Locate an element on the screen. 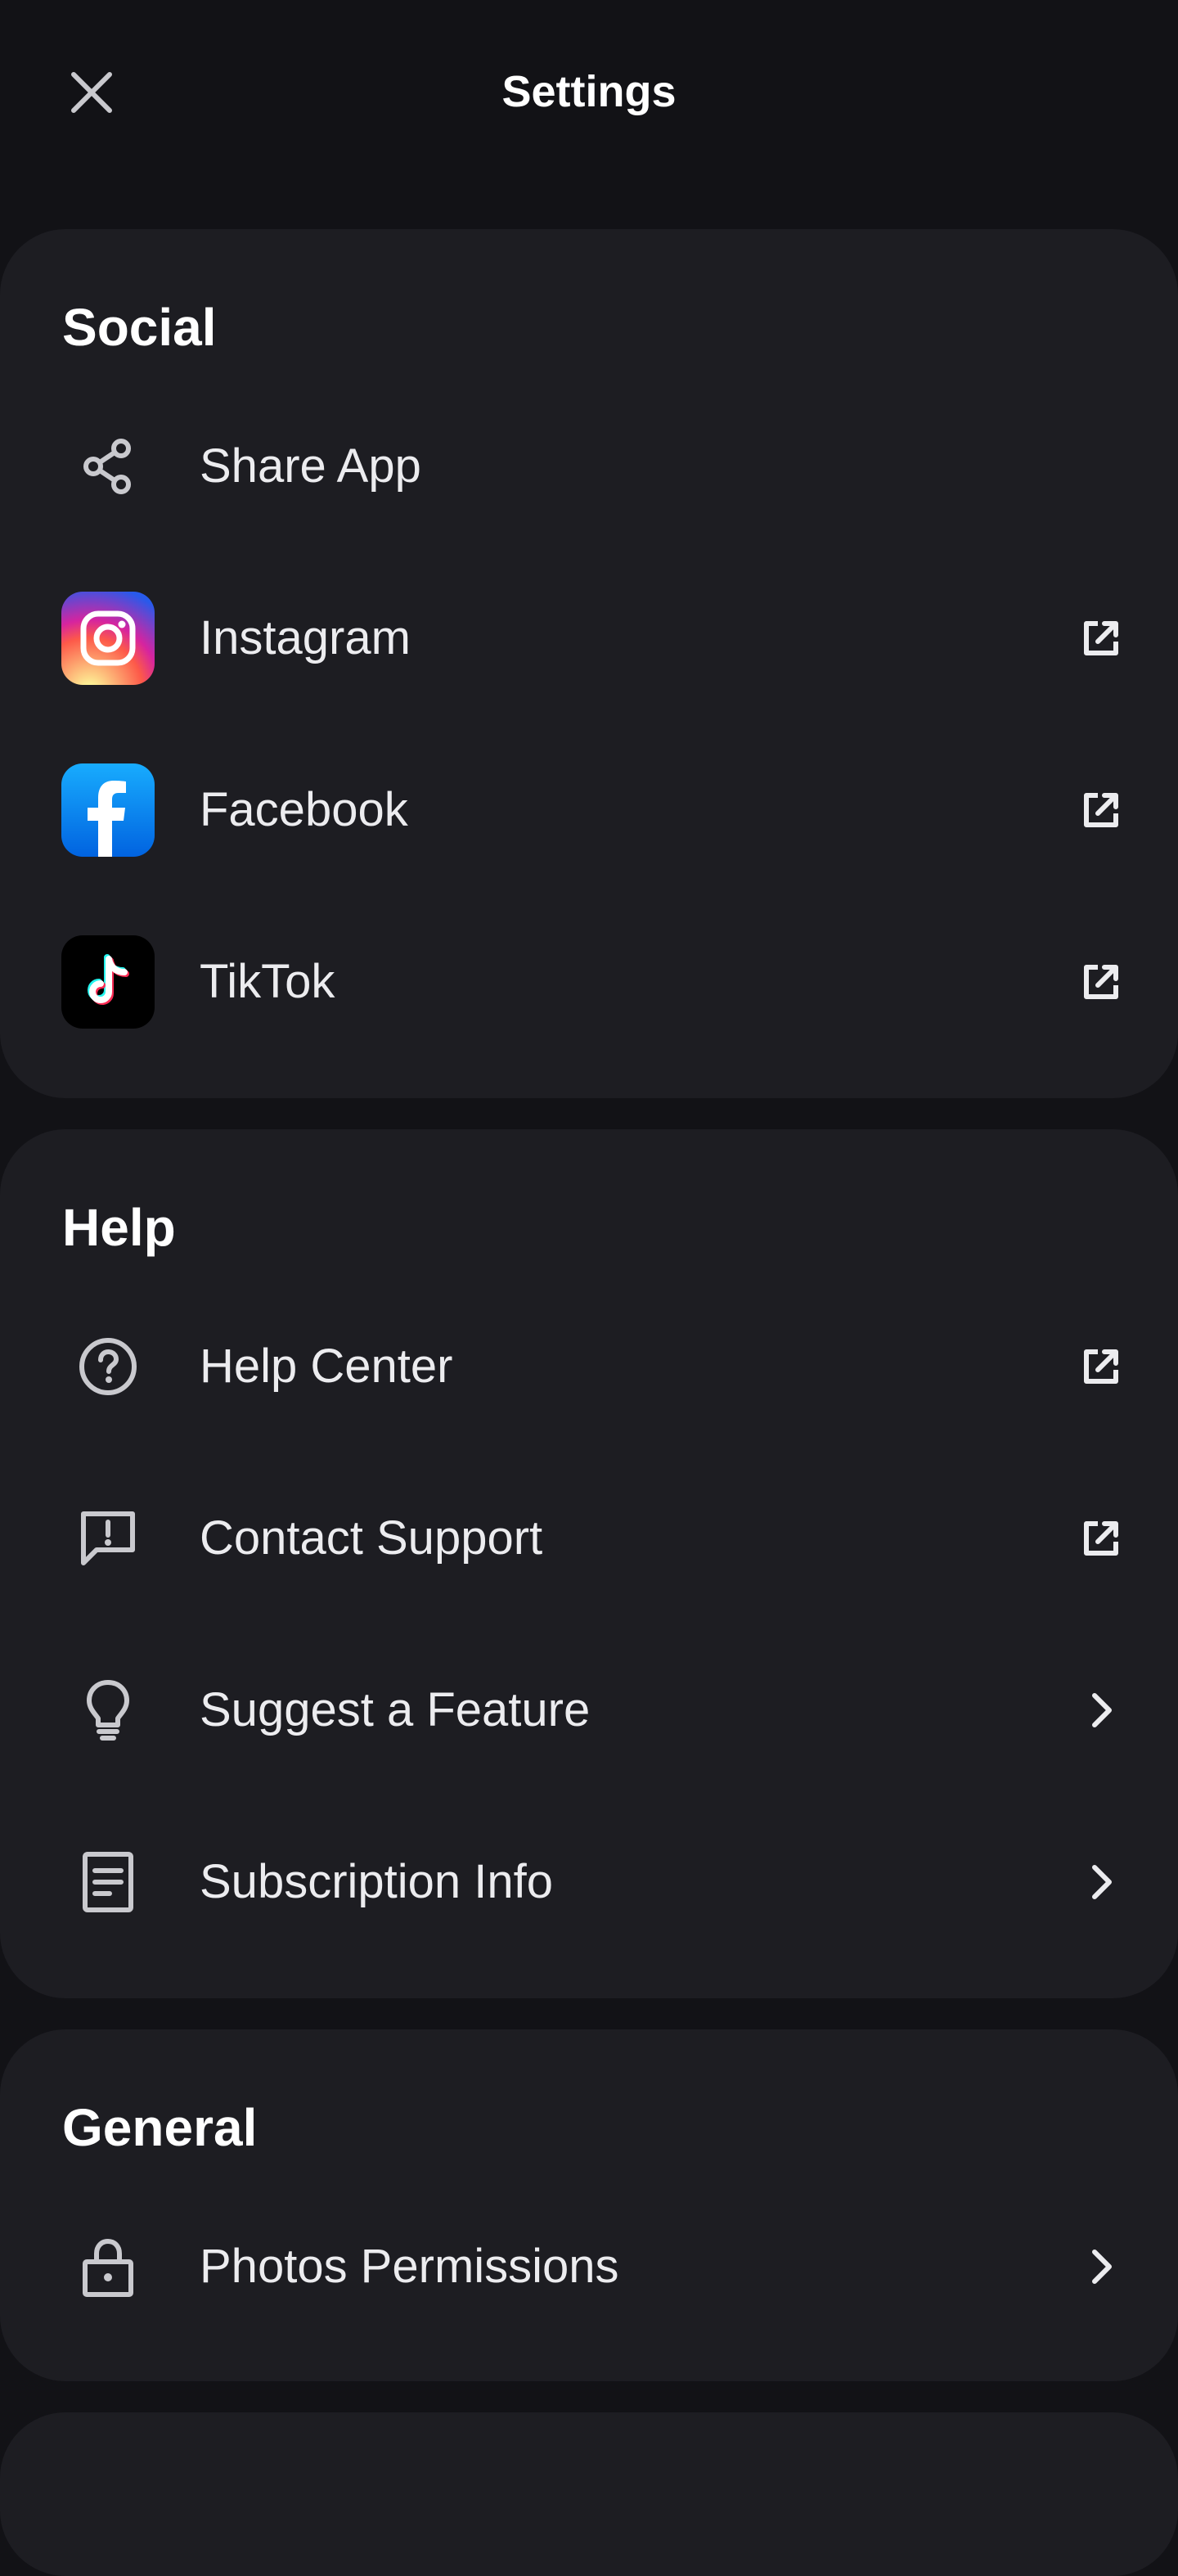 The height and width of the screenshot is (2576, 1178). general-section: General Photos Permissions is located at coordinates (589, 2205).